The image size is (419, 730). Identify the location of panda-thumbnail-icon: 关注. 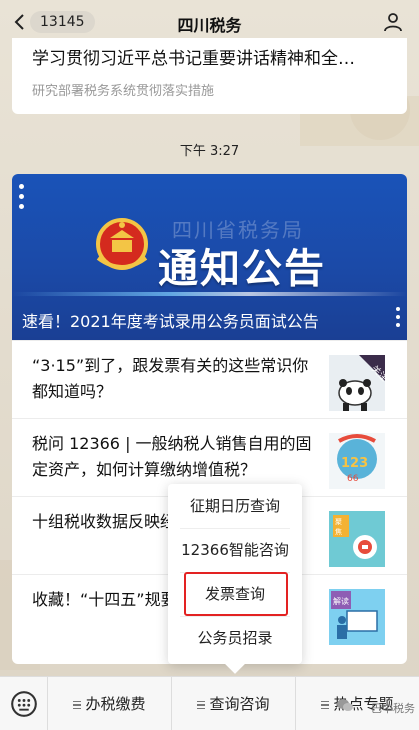
(357, 383).